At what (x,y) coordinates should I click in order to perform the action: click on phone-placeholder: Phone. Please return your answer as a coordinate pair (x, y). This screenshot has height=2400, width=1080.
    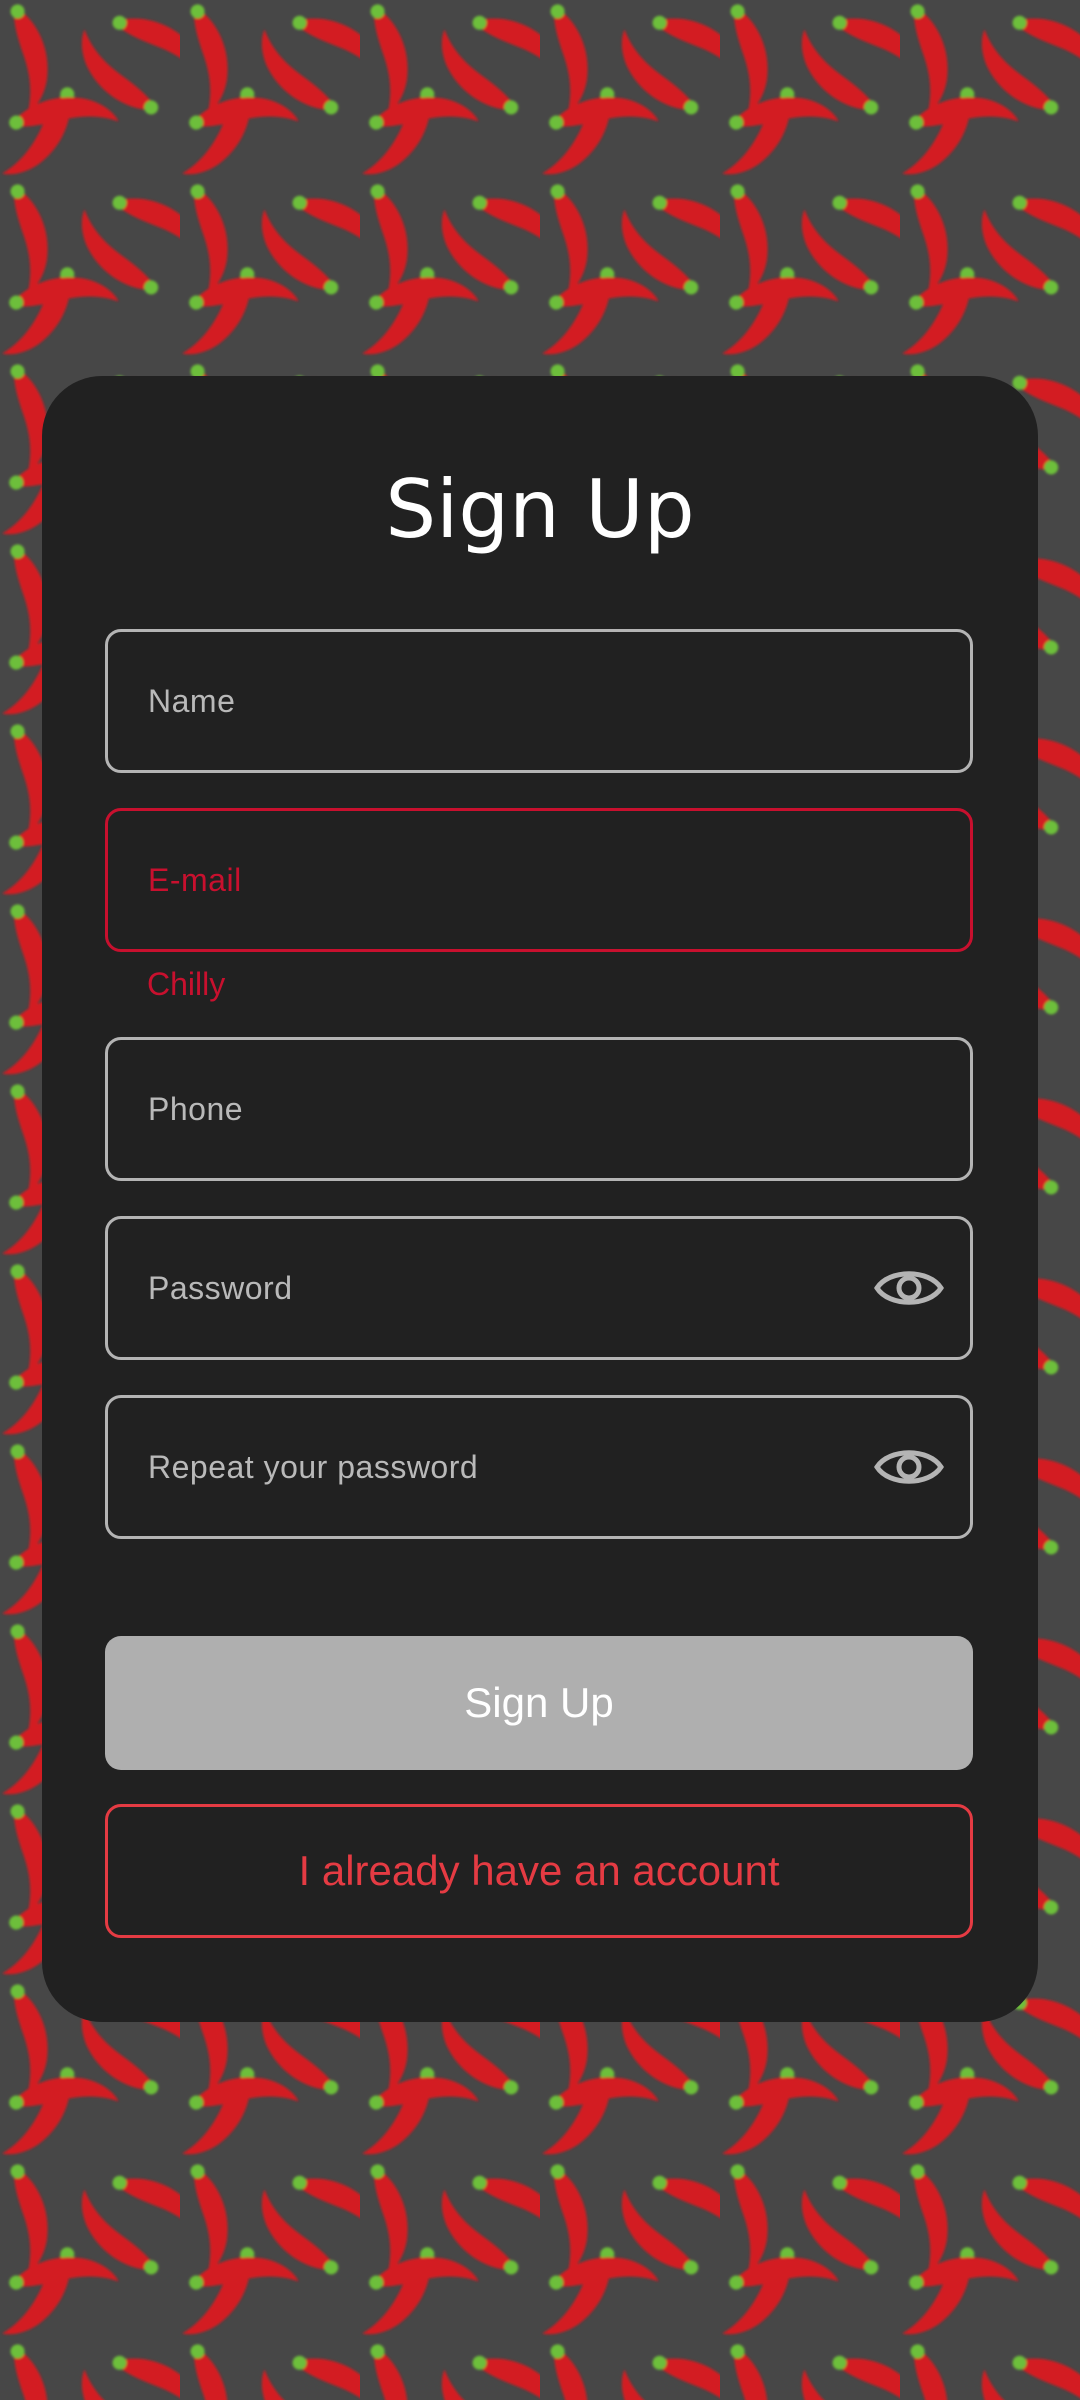
    Looking at the image, I should click on (196, 1108).